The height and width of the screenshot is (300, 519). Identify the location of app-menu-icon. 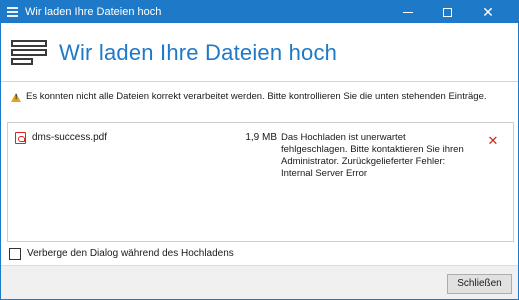
(12, 12).